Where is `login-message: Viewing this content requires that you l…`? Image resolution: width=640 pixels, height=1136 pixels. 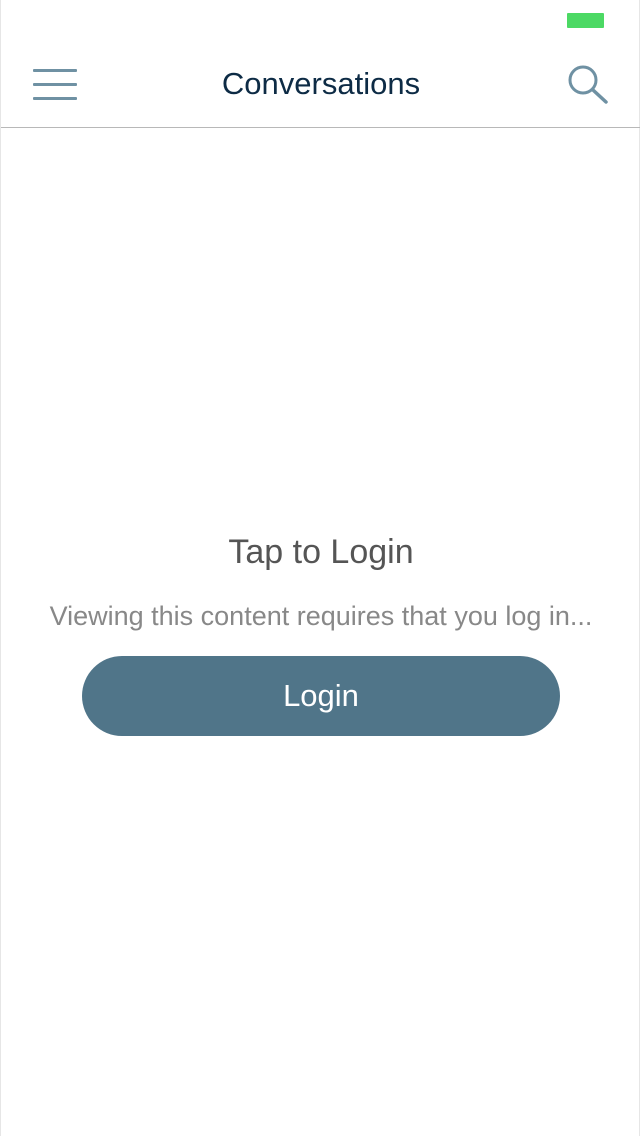 login-message: Viewing this content requires that you l… is located at coordinates (321, 616).